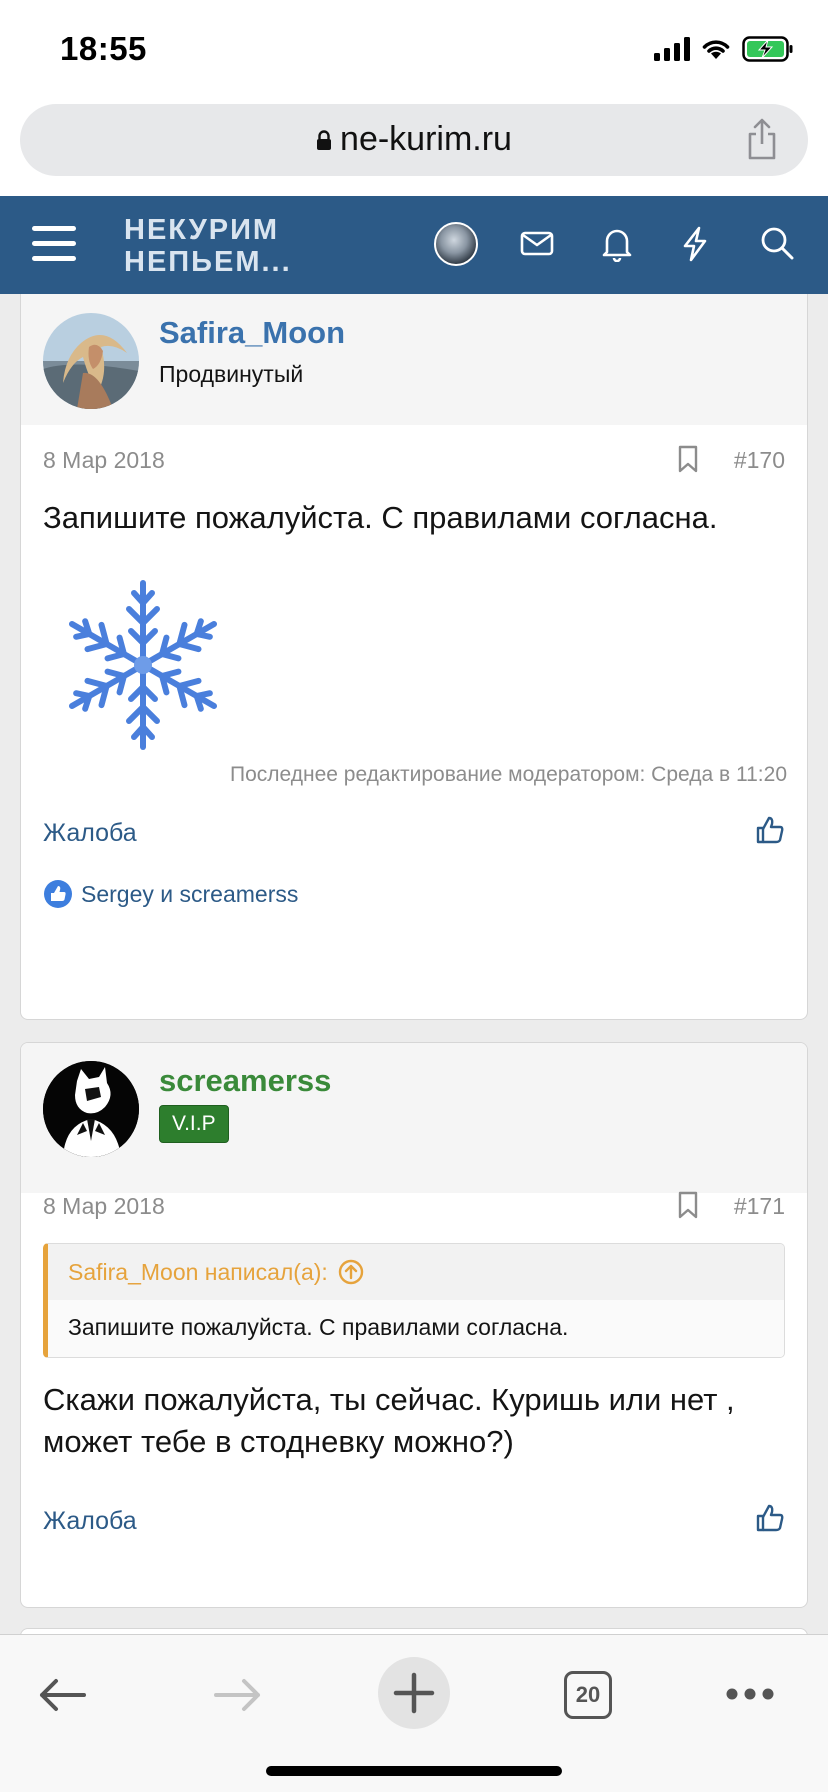 The image size is (828, 1792). Describe the element at coordinates (58, 894) in the screenshot. I see `like-reaction-icon` at that location.